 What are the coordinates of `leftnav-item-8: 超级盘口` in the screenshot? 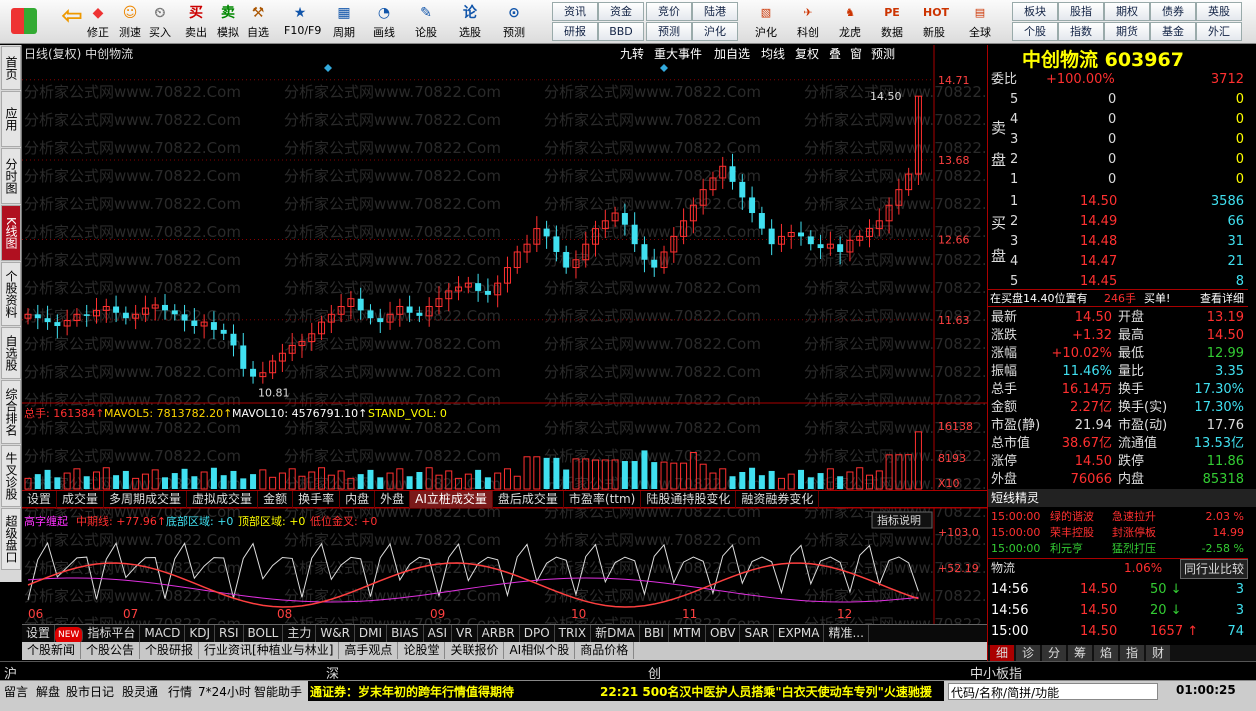 It's located at (11, 539).